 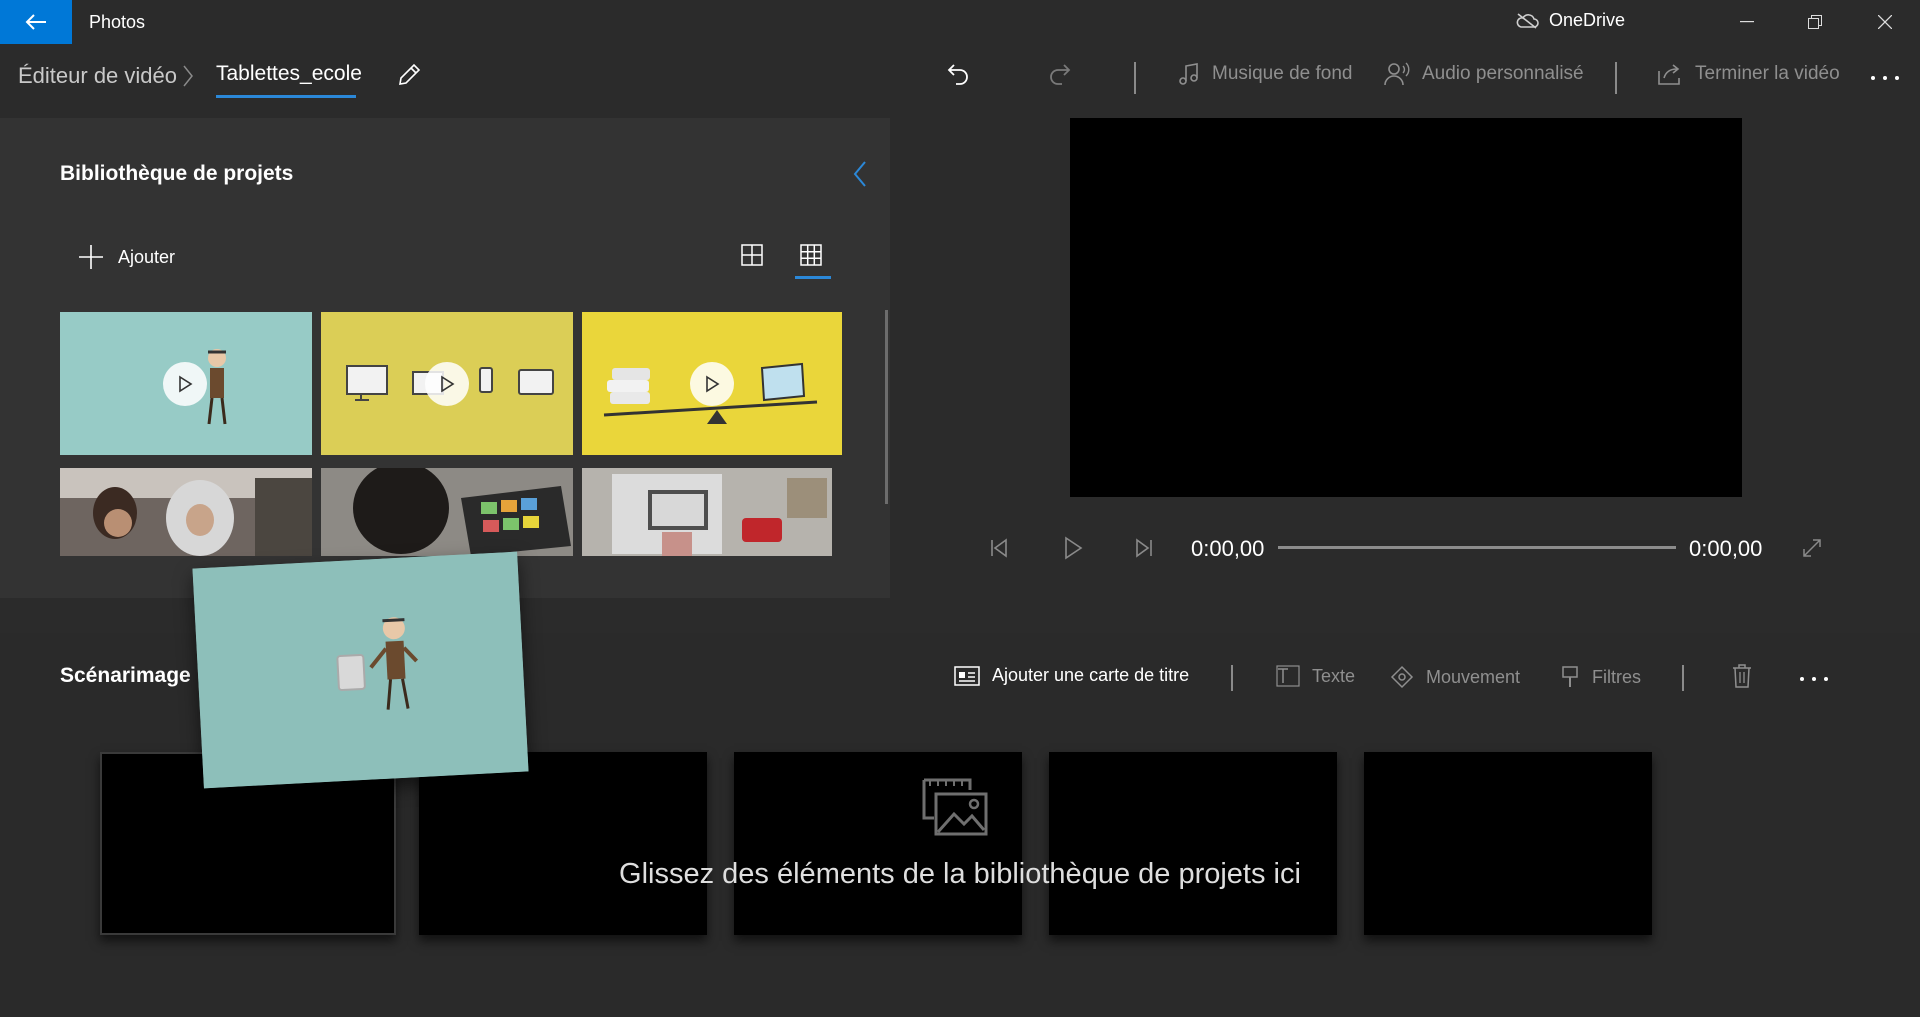 I want to click on redo-button, so click(x=1060, y=74).